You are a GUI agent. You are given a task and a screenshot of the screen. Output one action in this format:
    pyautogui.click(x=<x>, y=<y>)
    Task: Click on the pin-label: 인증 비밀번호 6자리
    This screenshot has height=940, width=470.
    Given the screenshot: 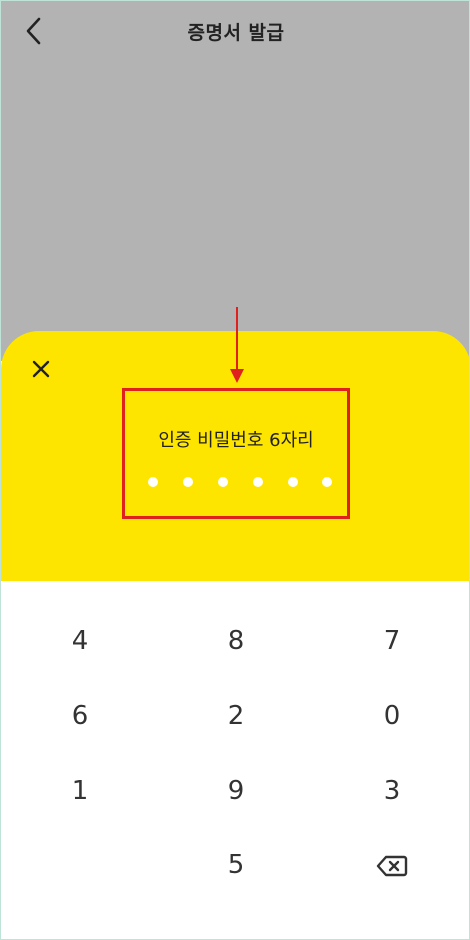 What is the action you would take?
    pyautogui.click(x=236, y=440)
    